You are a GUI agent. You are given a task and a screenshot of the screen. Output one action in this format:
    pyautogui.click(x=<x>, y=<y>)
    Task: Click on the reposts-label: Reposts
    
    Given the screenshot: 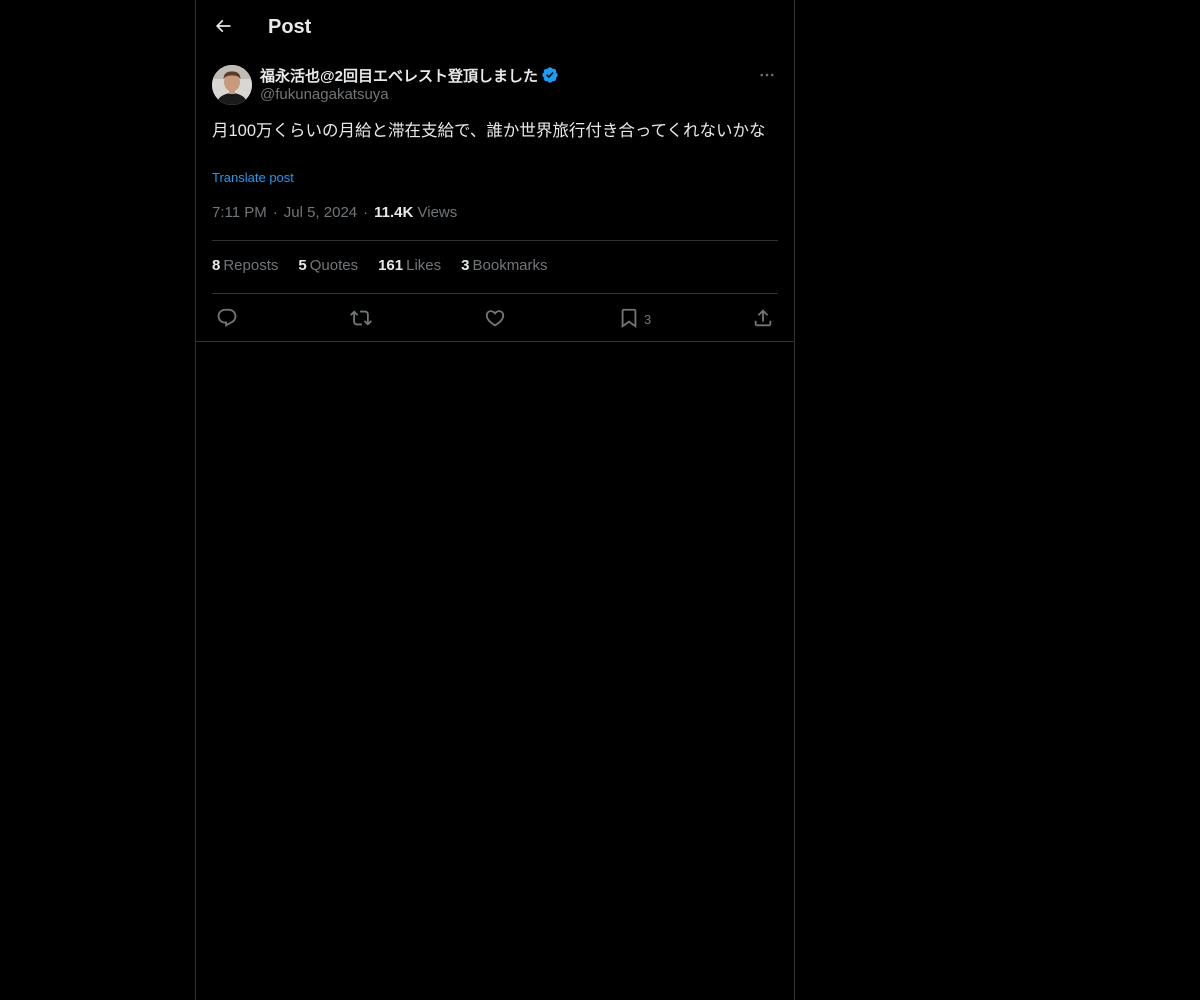 What is the action you would take?
    pyautogui.click(x=251, y=265)
    